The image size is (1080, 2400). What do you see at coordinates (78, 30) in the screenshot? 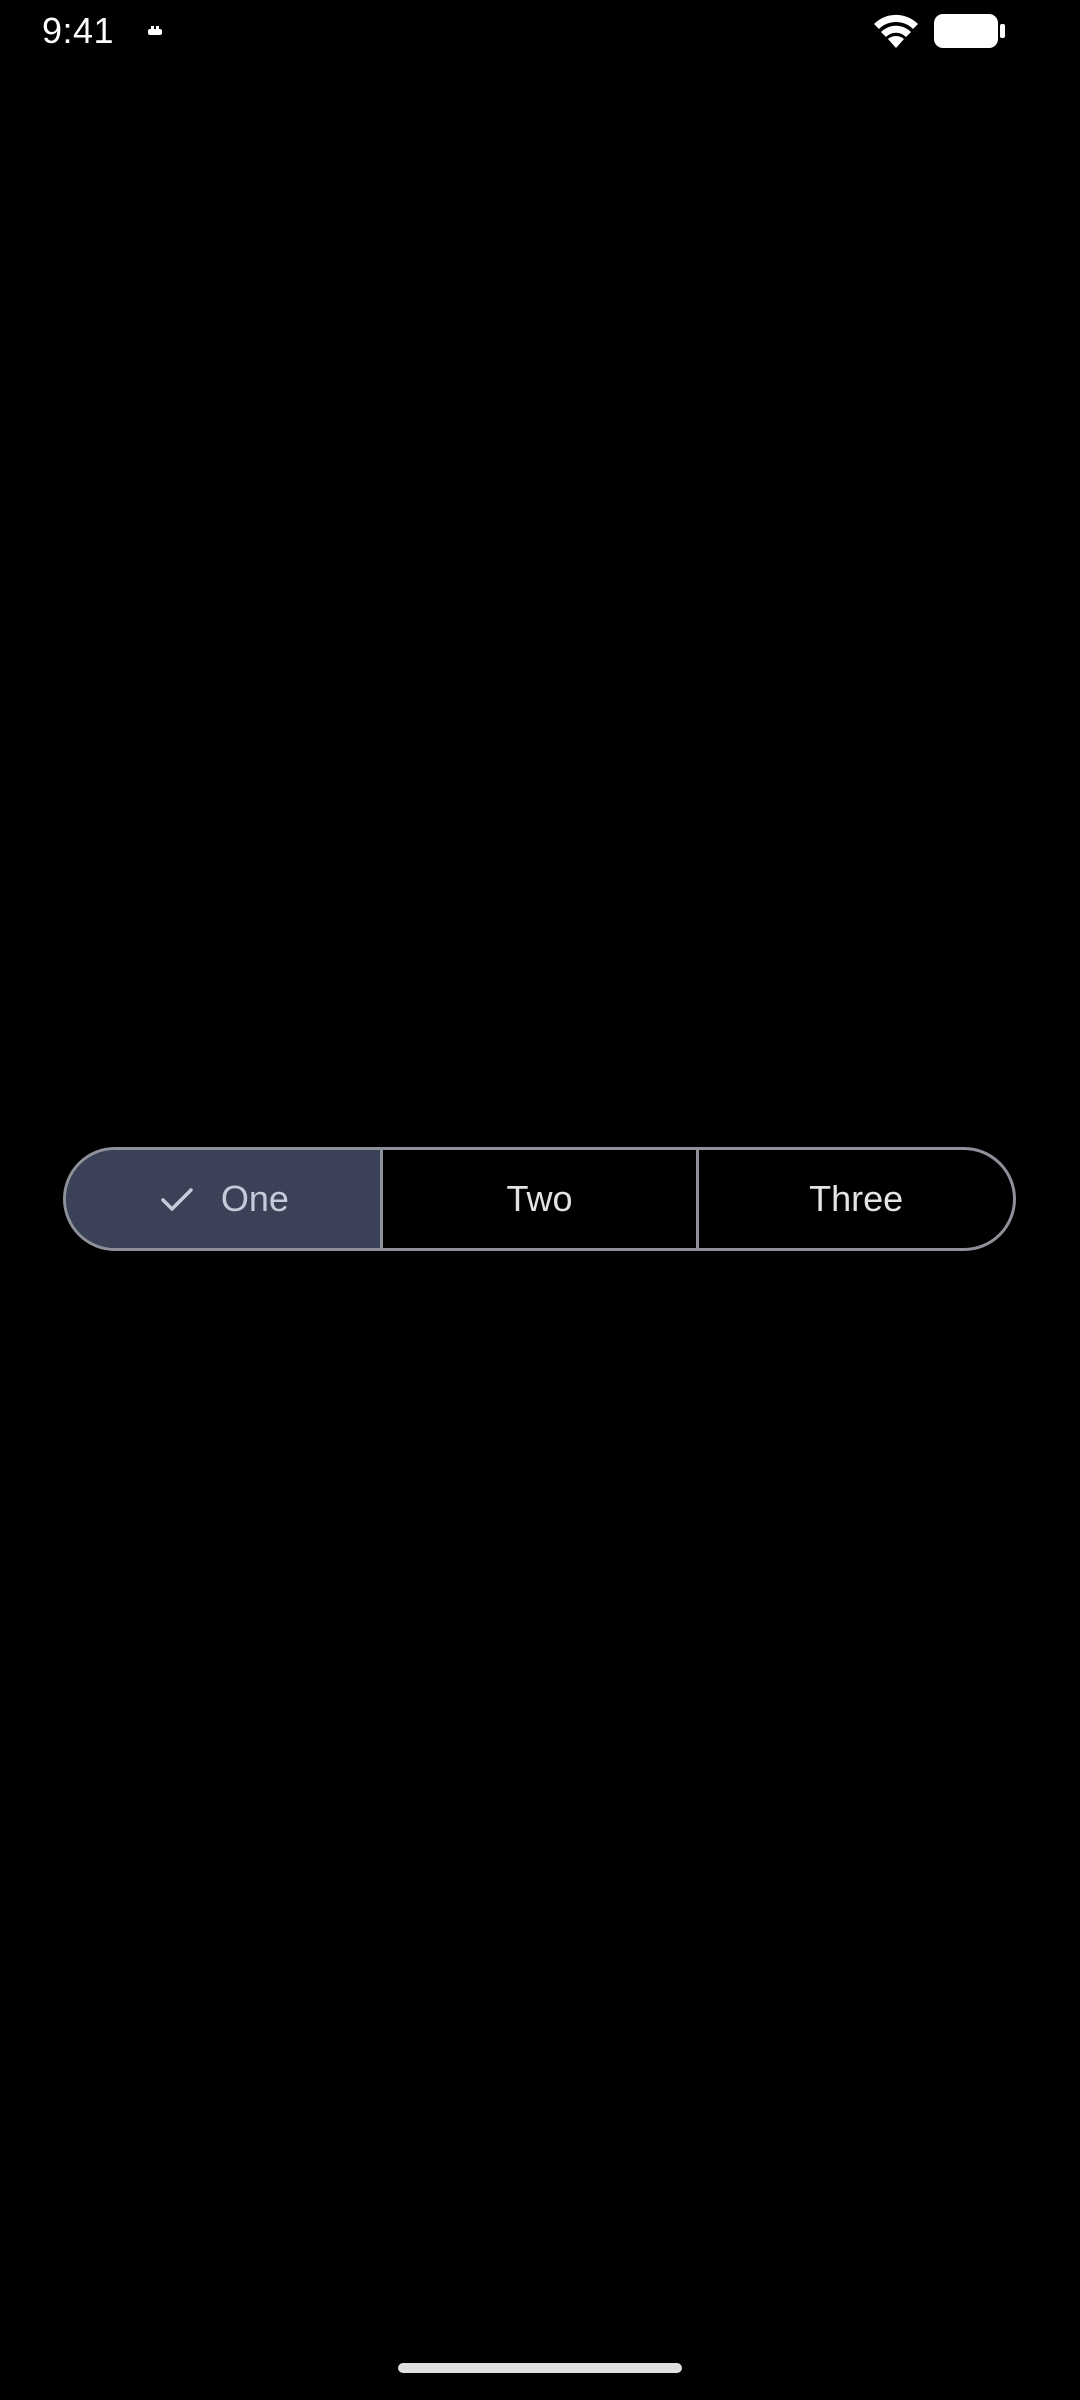
I see `status-time: 9:41` at bounding box center [78, 30].